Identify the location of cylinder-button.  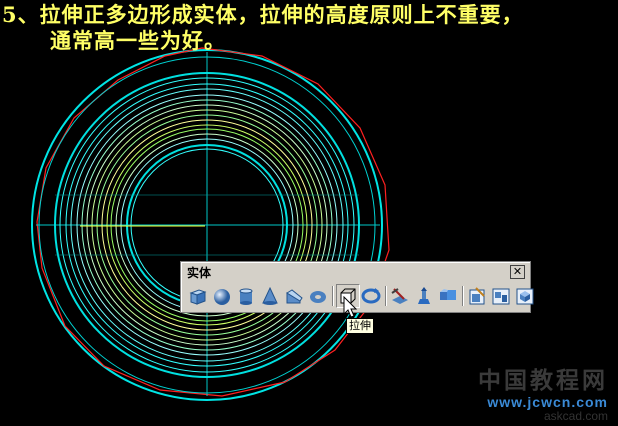
(246, 296).